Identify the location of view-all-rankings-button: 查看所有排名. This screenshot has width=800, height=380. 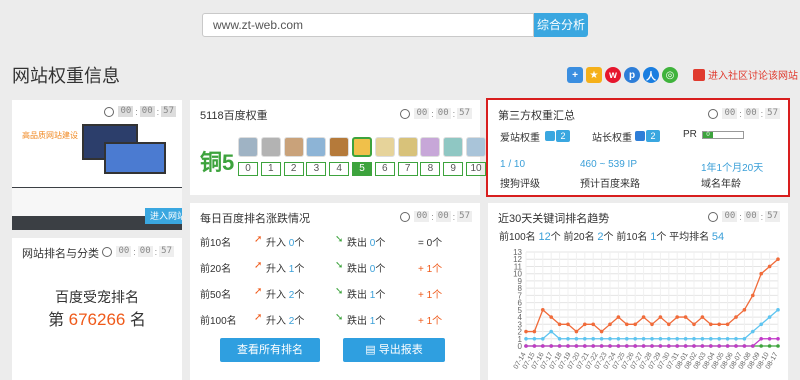
(270, 350).